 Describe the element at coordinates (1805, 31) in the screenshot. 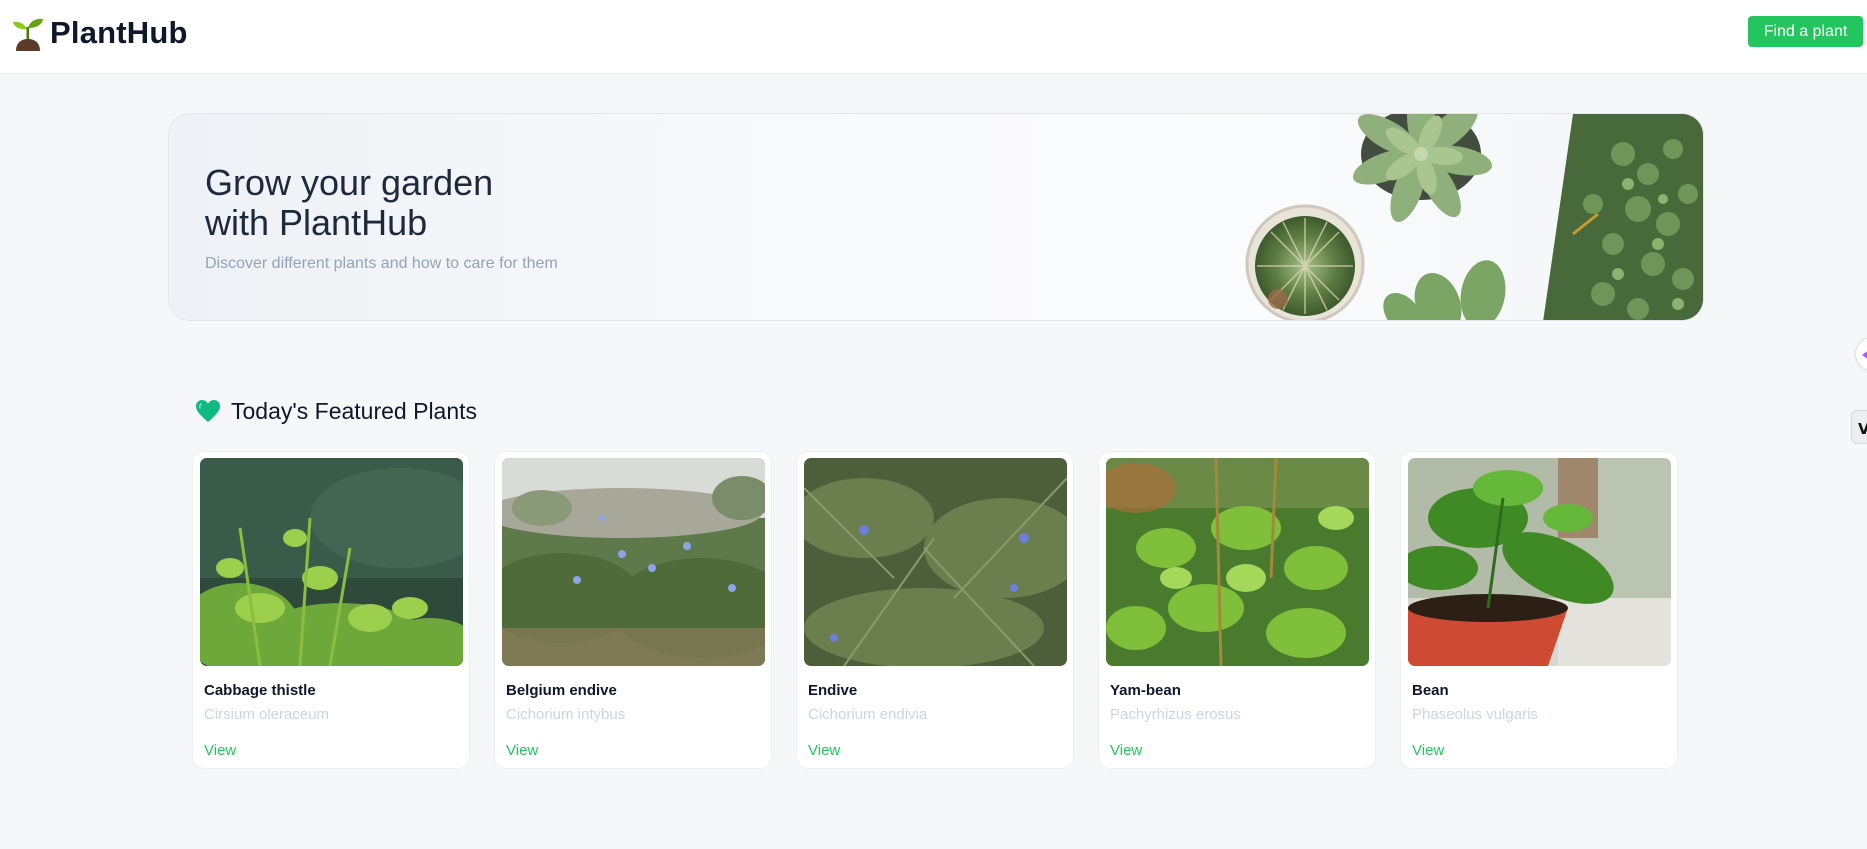

I see `find-plant-button: Find a plant` at that location.